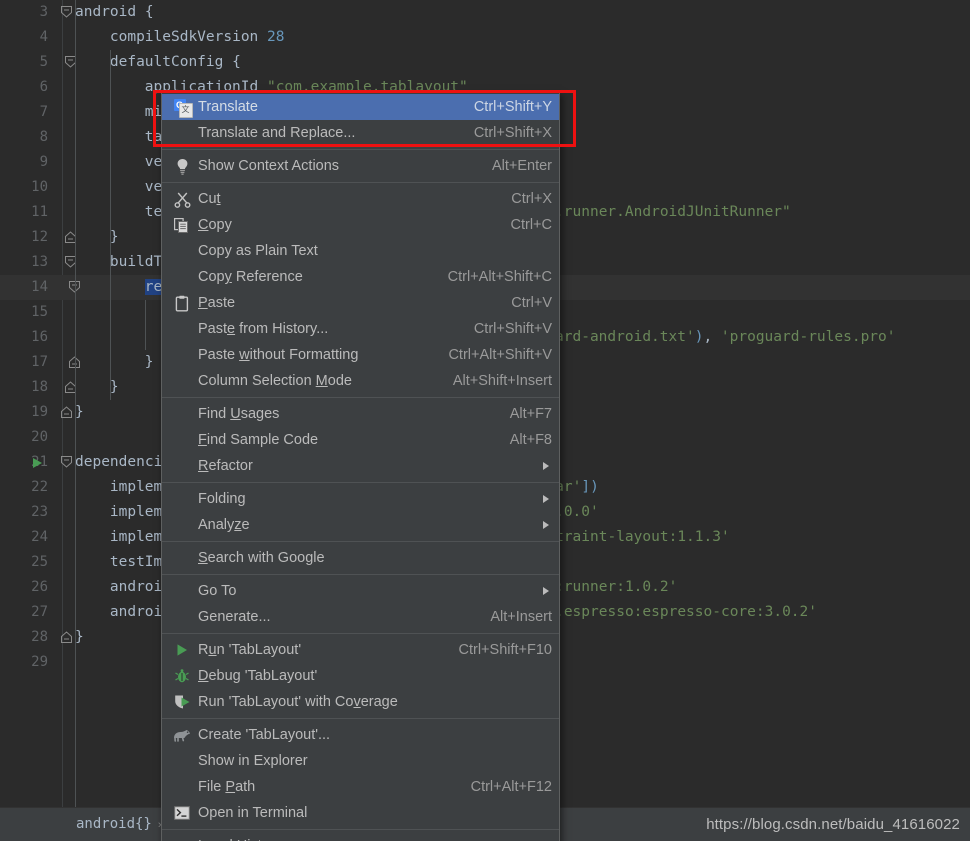  What do you see at coordinates (511, 787) in the screenshot?
I see `menu-item-shortcut: Ctrl+Alt+F12` at bounding box center [511, 787].